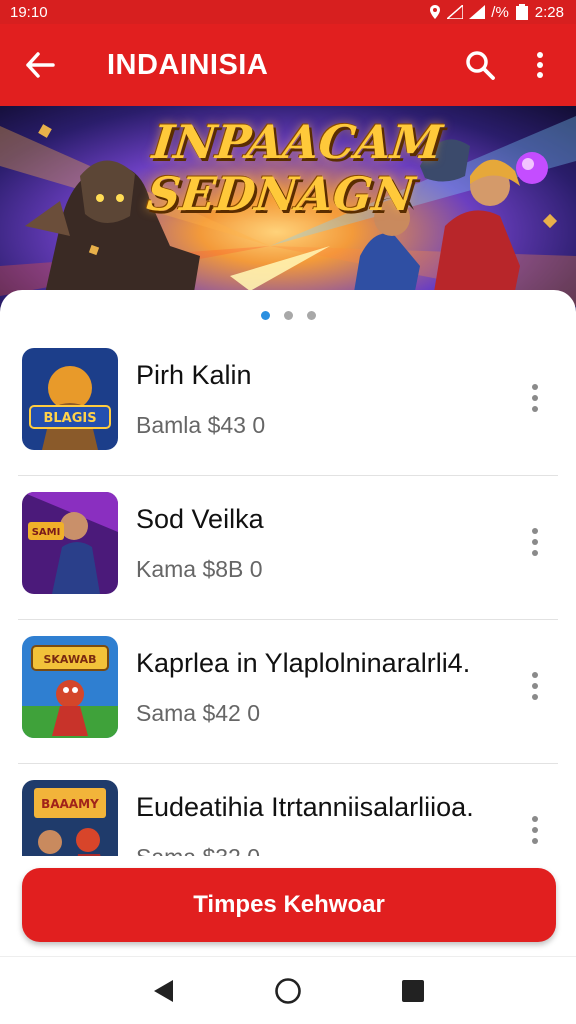 The image size is (576, 1024). I want to click on banner-title-line1: INPAACAM, so click(297, 142).